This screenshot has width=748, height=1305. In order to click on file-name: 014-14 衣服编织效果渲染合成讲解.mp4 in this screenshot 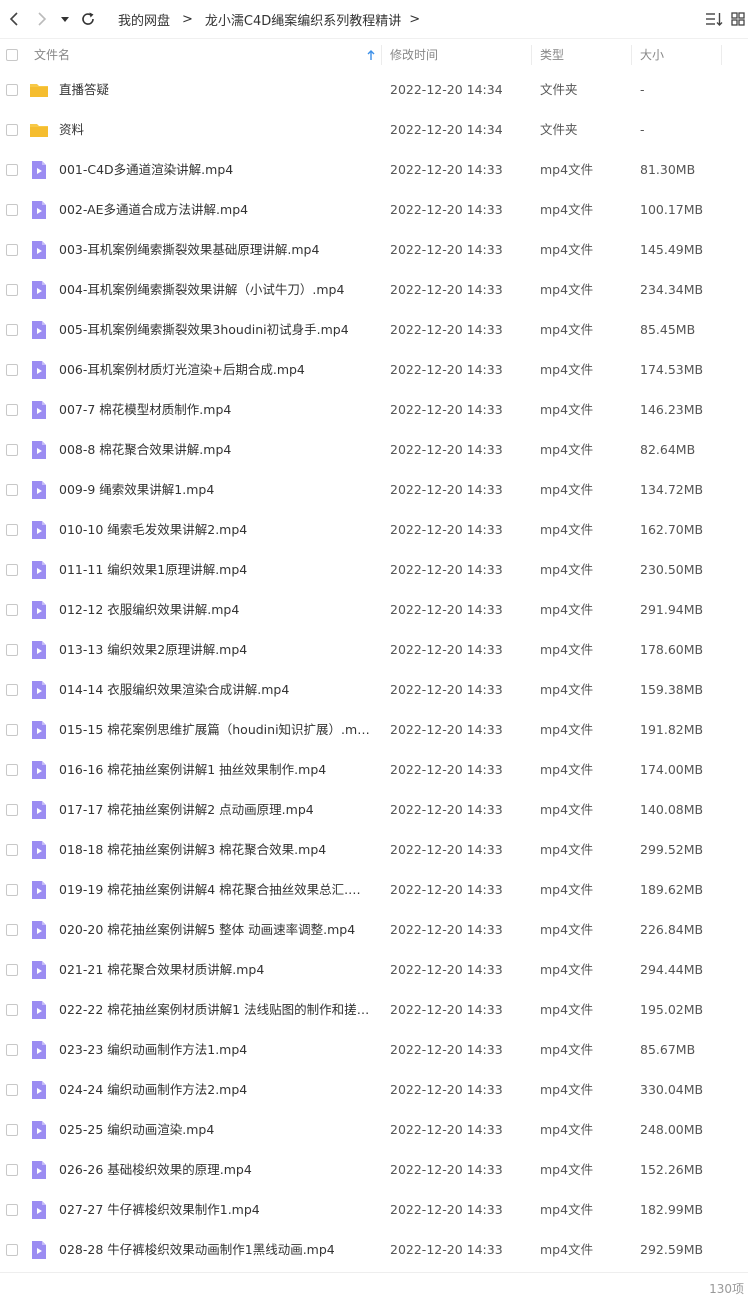, I will do `click(215, 690)`.